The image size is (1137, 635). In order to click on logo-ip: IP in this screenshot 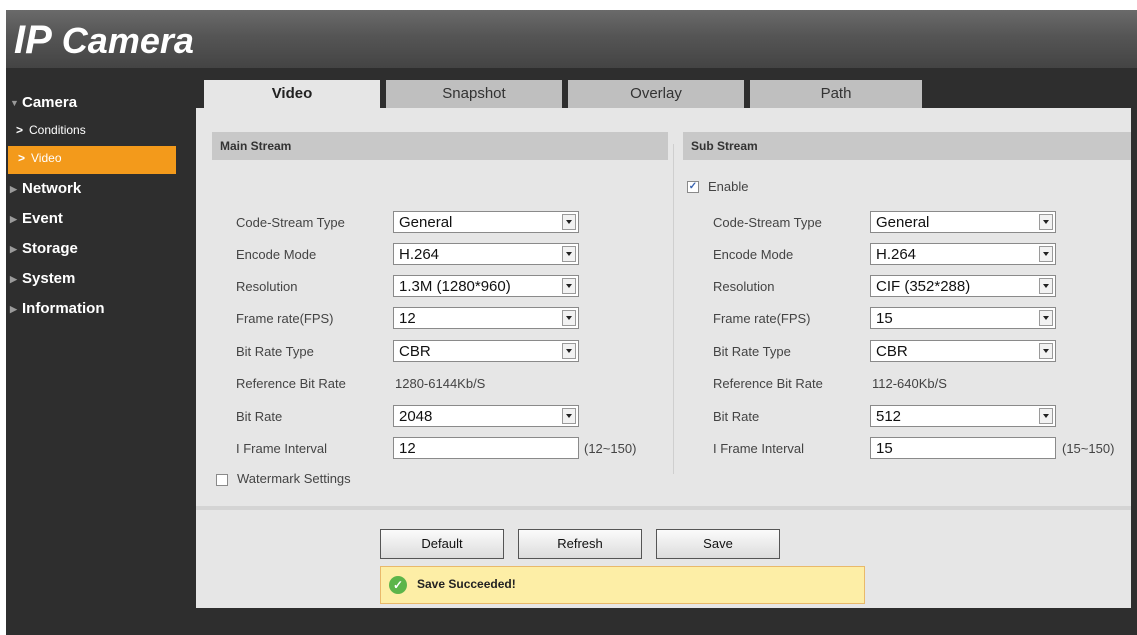, I will do `click(33, 40)`.